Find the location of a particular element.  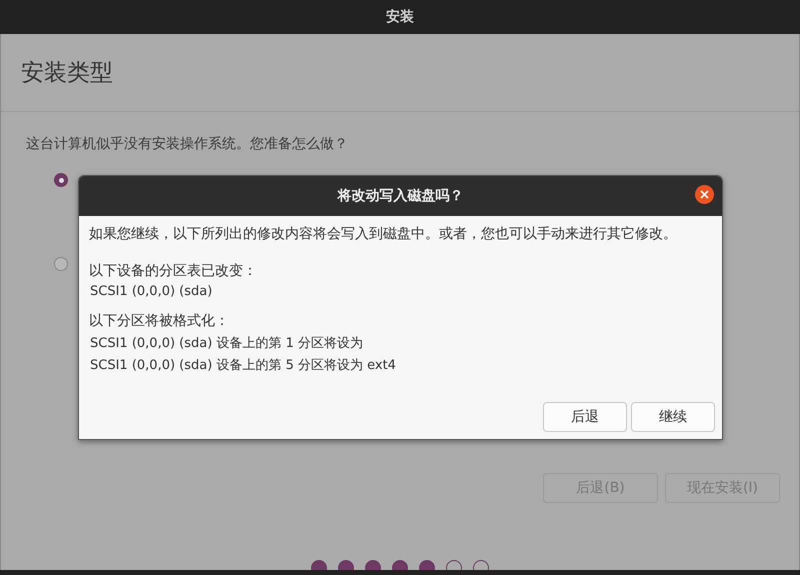

window-title: 安装 is located at coordinates (400, 17).